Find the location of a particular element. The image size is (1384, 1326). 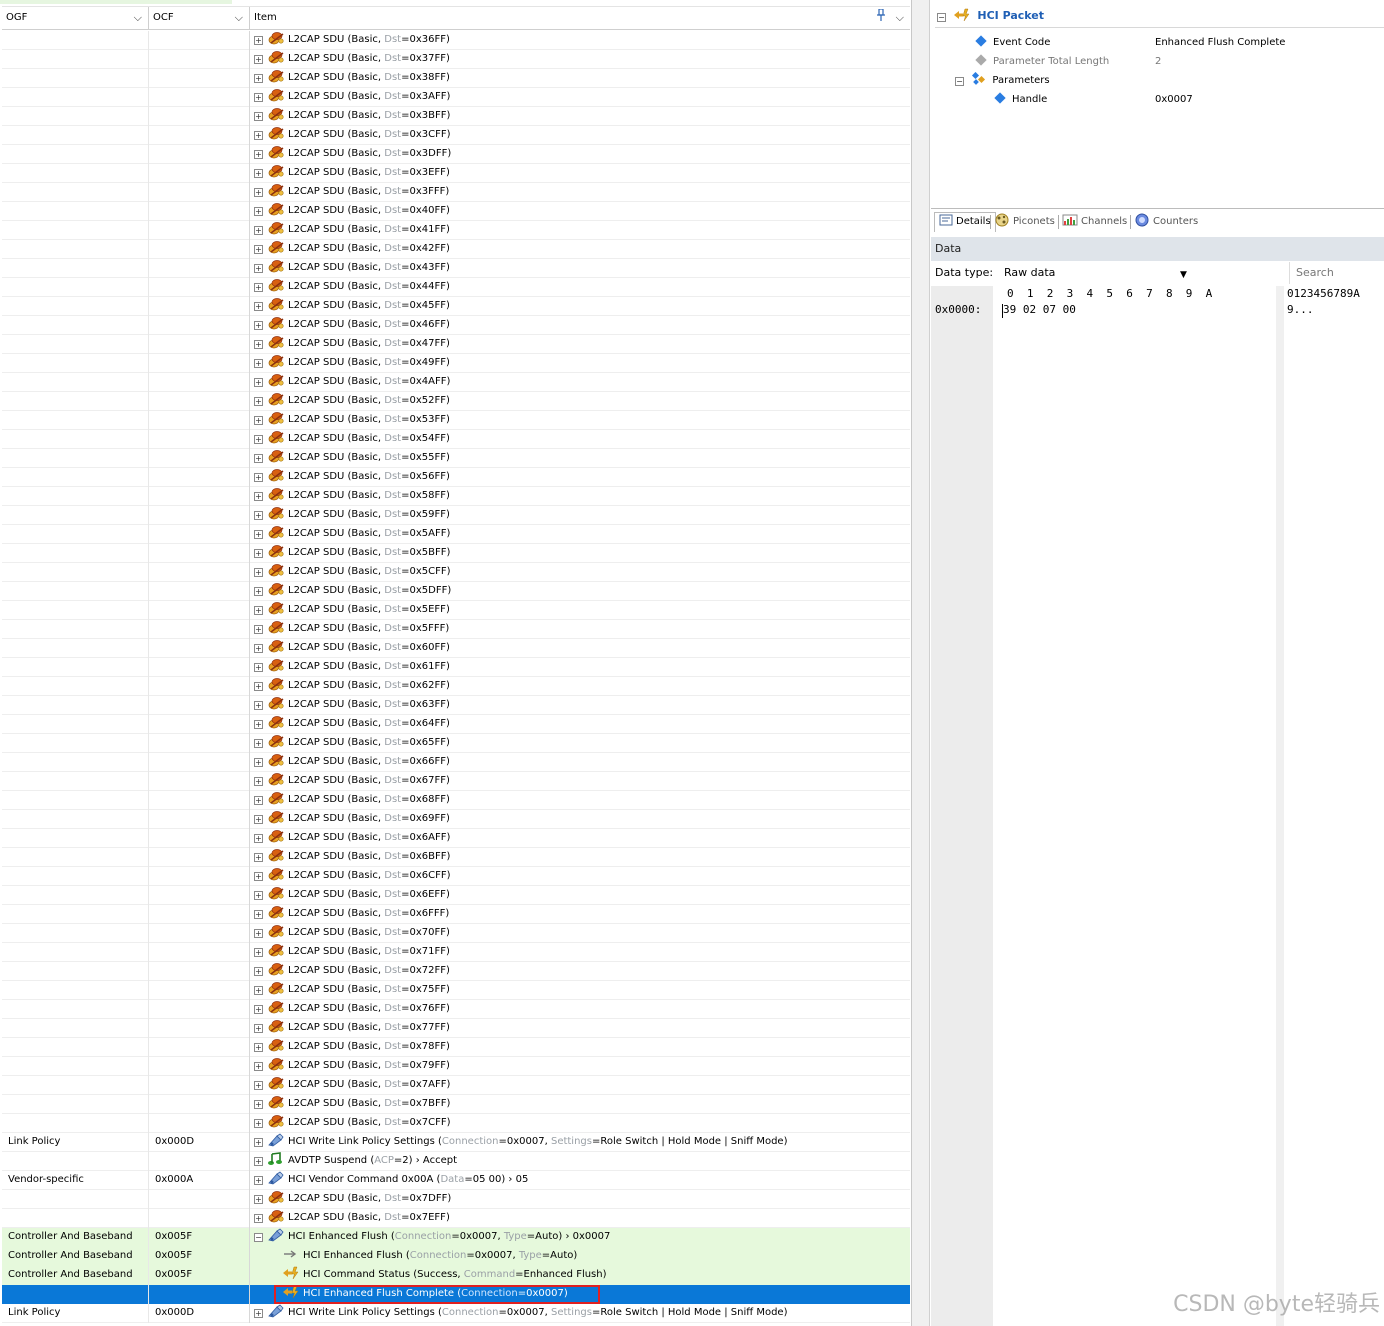

table-row: + L2CAP SDU (Basic, Dst=0x53FF) is located at coordinates (456, 420).